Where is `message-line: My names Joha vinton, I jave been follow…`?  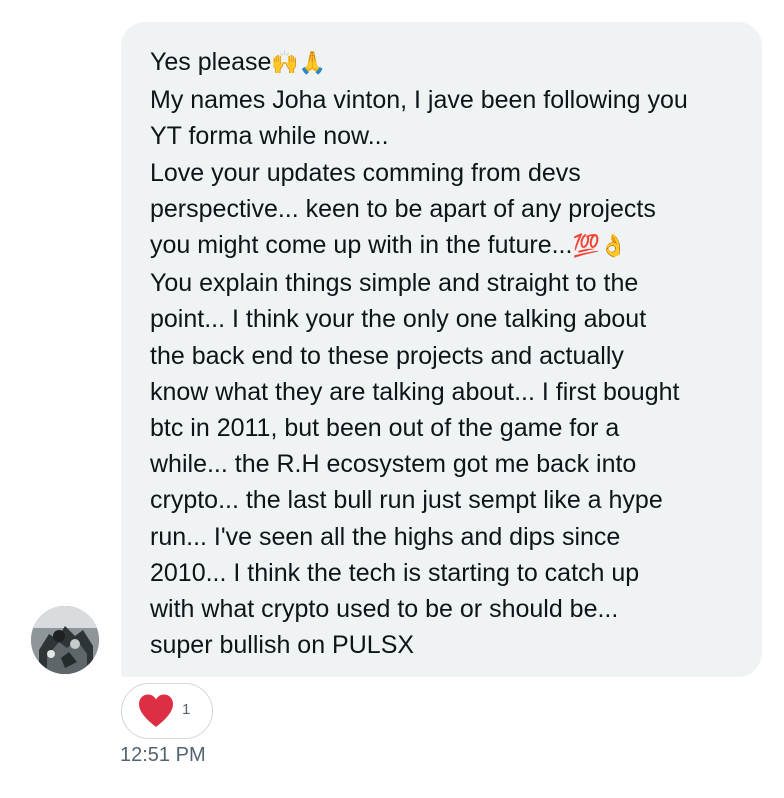
message-line: My names Joha vinton, I jave been follow… is located at coordinates (419, 100).